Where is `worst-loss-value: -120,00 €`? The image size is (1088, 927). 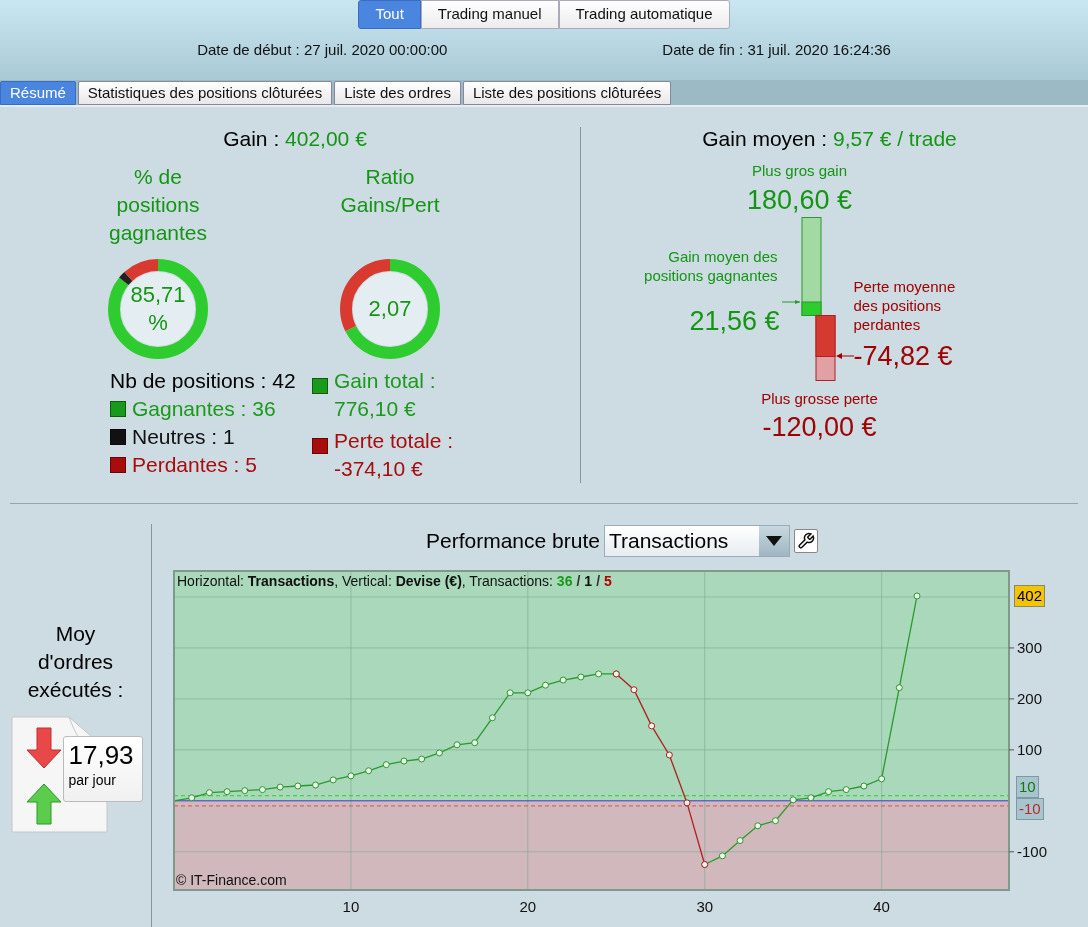
worst-loss-value: -120,00 € is located at coordinates (819, 427).